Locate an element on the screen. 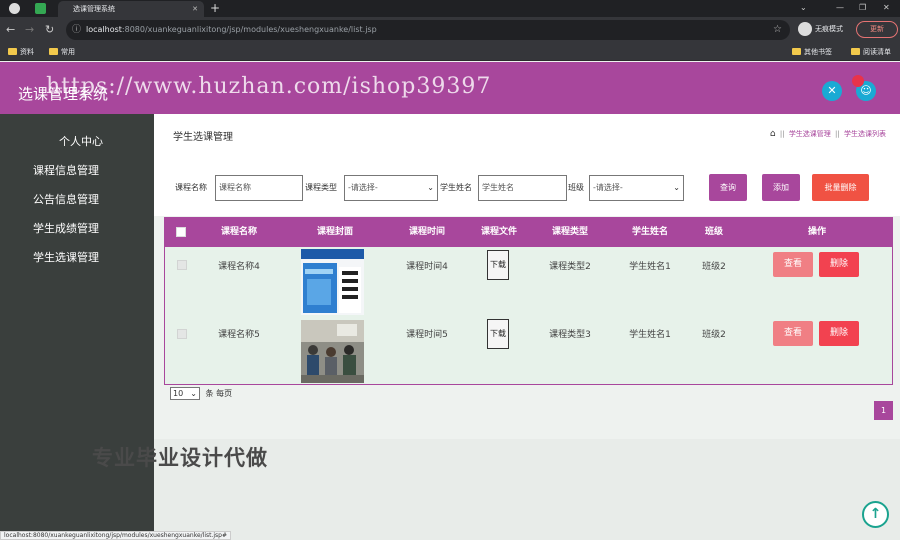 The width and height of the screenshot is (900, 540). student-name-label: 学生姓名 is located at coordinates (456, 187).